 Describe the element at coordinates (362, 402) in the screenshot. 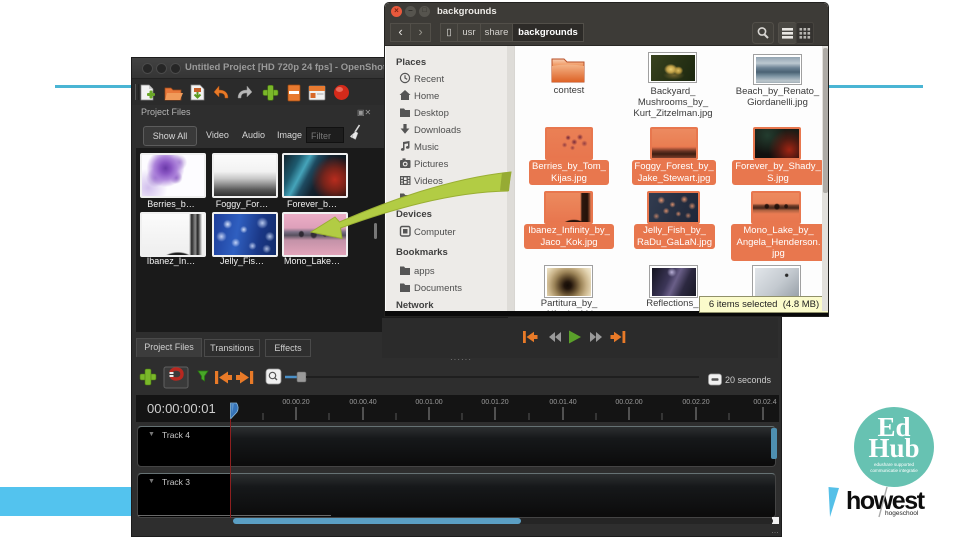

I see `svg-text: 00.00.40` at that location.